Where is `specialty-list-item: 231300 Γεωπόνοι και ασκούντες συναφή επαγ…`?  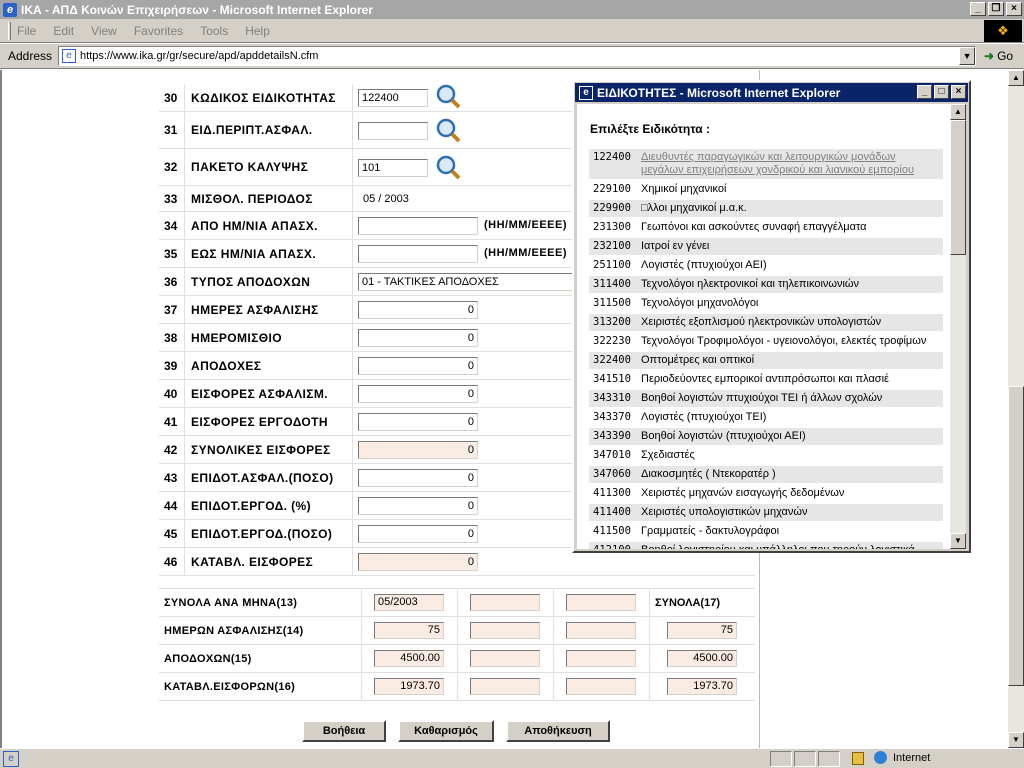
specialty-list-item: 231300 Γεωπόνοι και ασκούντες συναφή επαγ… is located at coordinates (766, 228).